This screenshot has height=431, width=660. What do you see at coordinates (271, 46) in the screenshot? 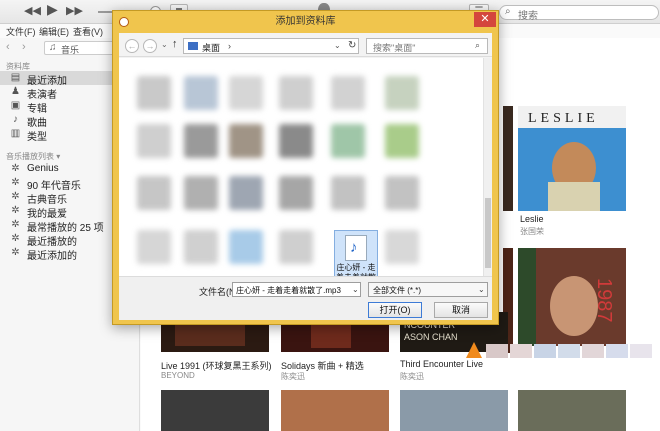
I see `address-bar: 桌面 › ⌄ ↻` at bounding box center [271, 46].